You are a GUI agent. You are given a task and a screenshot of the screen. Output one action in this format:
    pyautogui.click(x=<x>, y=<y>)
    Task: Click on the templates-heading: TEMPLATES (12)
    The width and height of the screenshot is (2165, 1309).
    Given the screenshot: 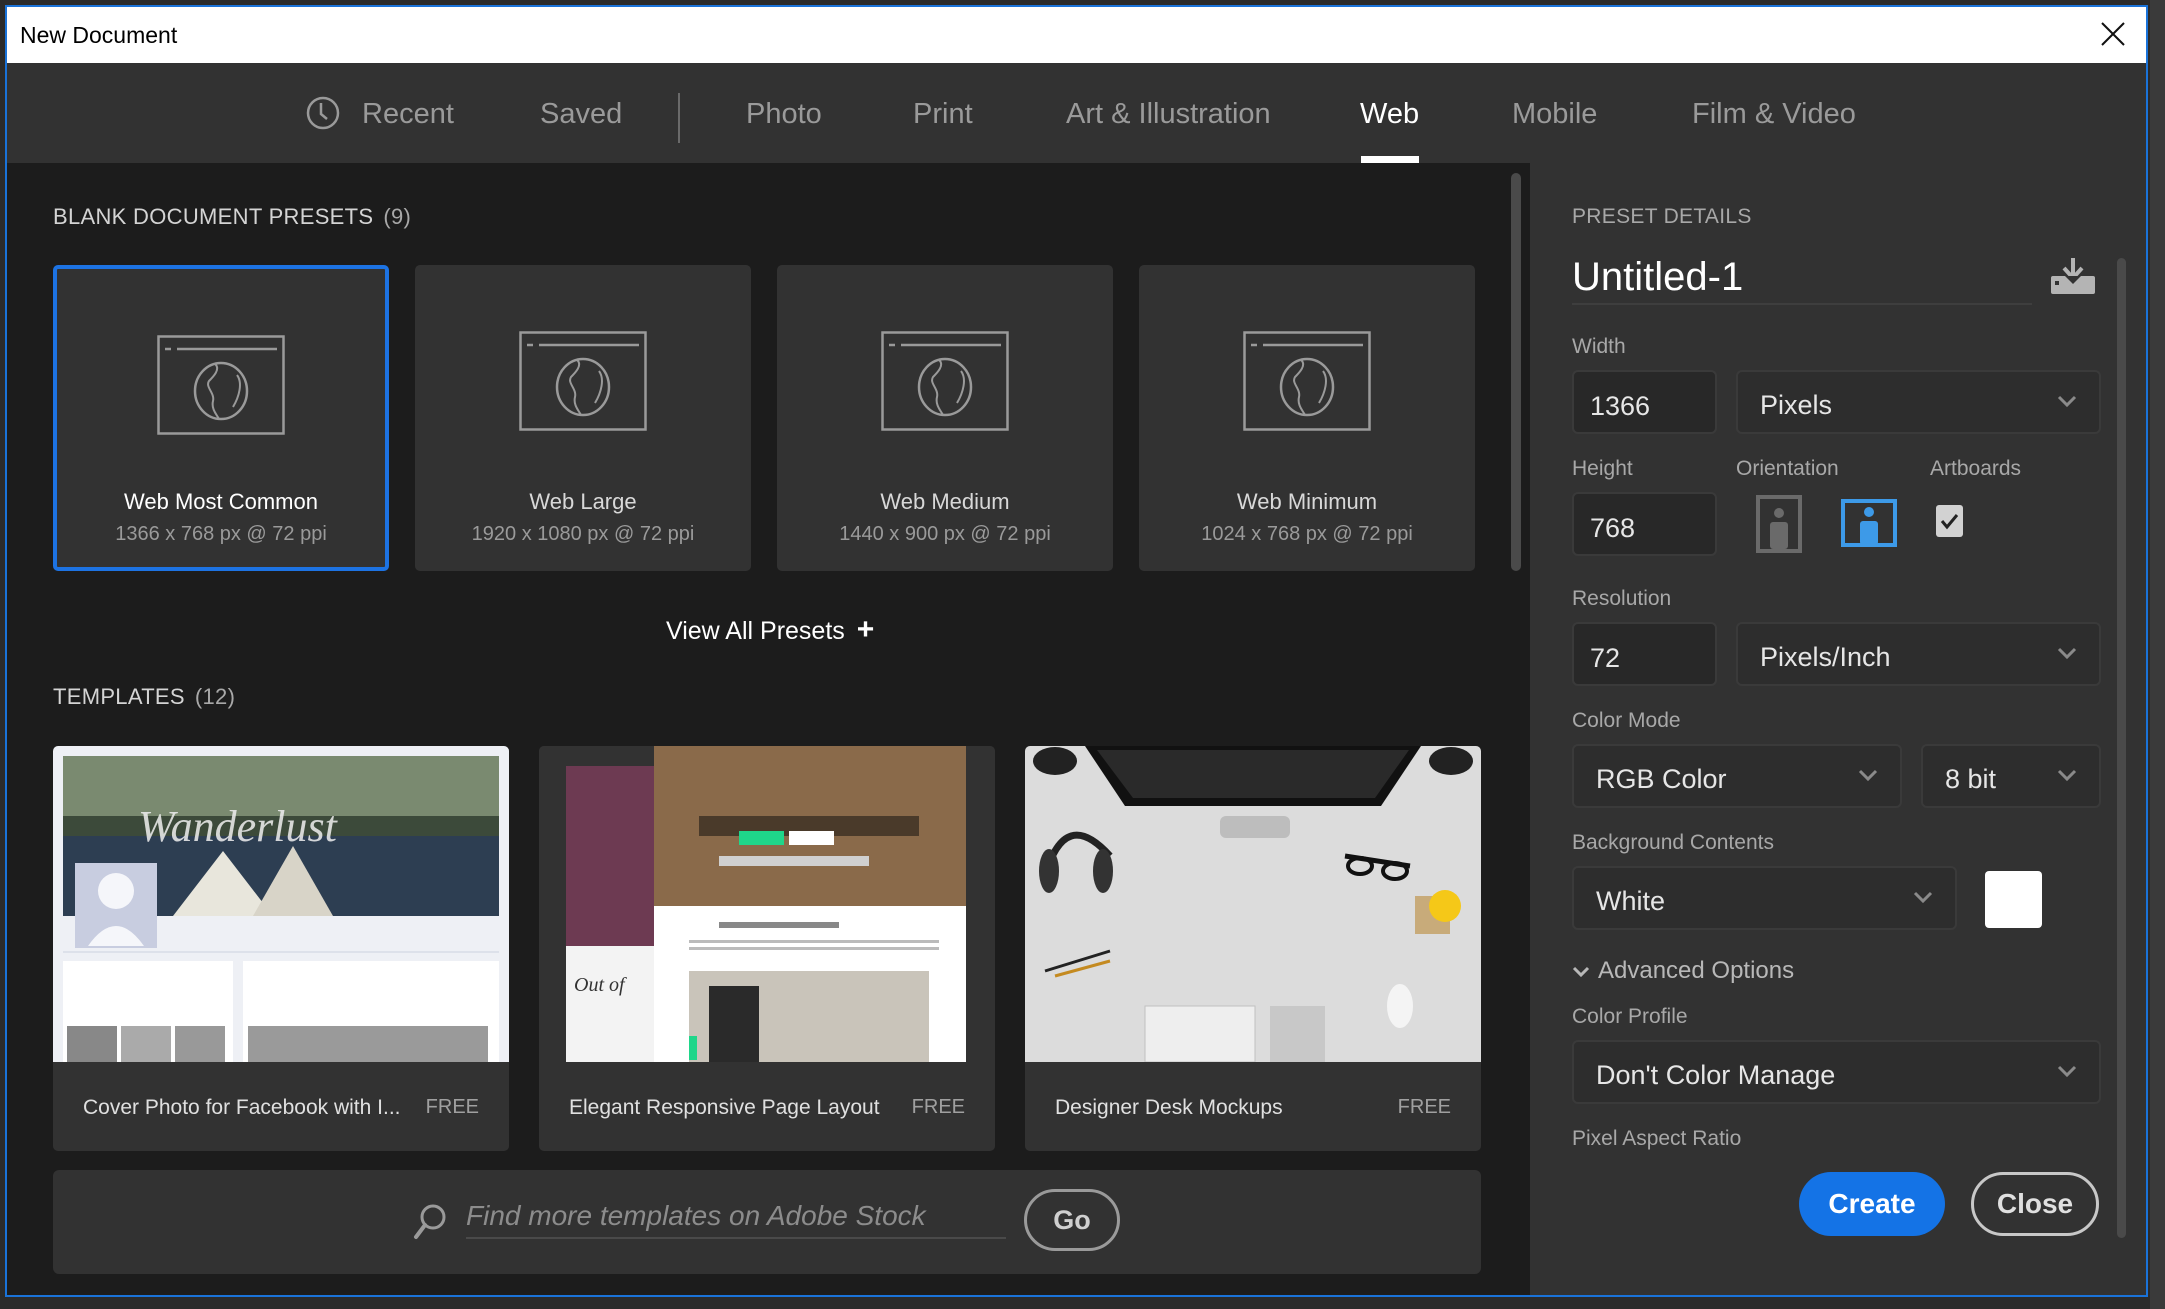 What is the action you would take?
    pyautogui.click(x=144, y=697)
    